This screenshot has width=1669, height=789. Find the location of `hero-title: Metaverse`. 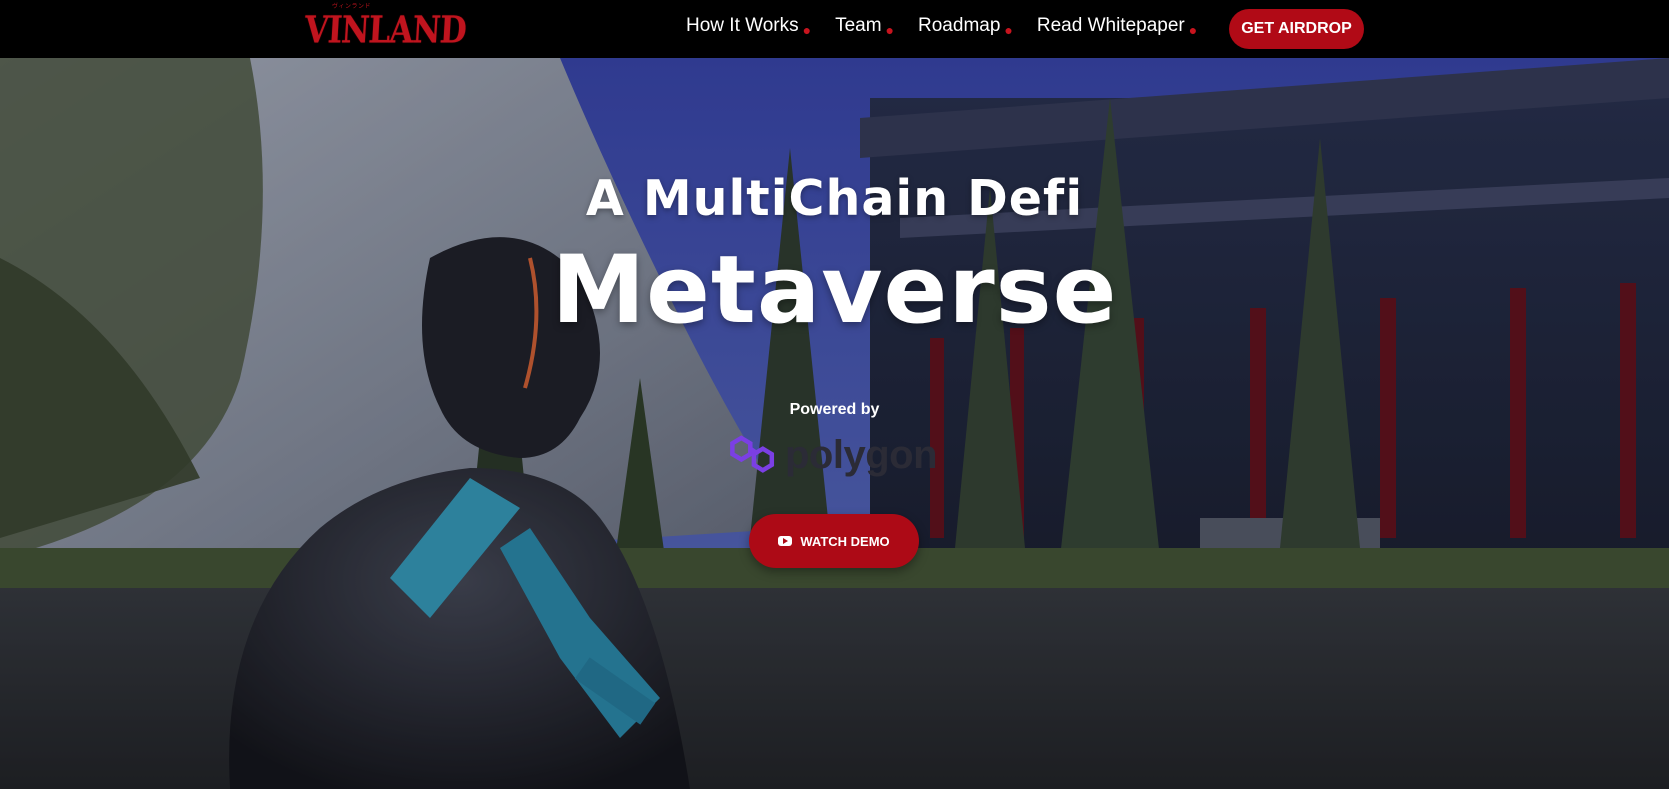

hero-title: Metaverse is located at coordinates (834, 290).